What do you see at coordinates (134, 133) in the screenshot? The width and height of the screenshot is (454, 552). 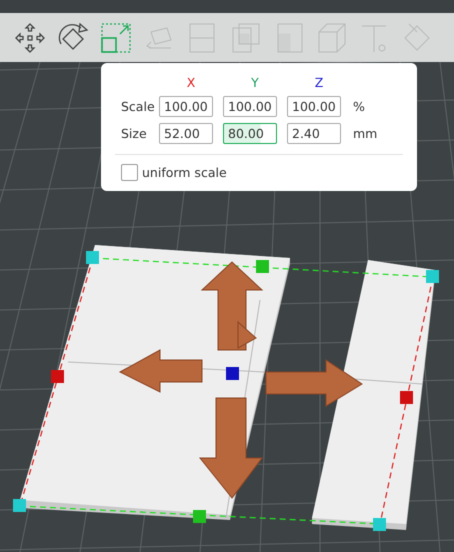 I see `row-label: Size` at bounding box center [134, 133].